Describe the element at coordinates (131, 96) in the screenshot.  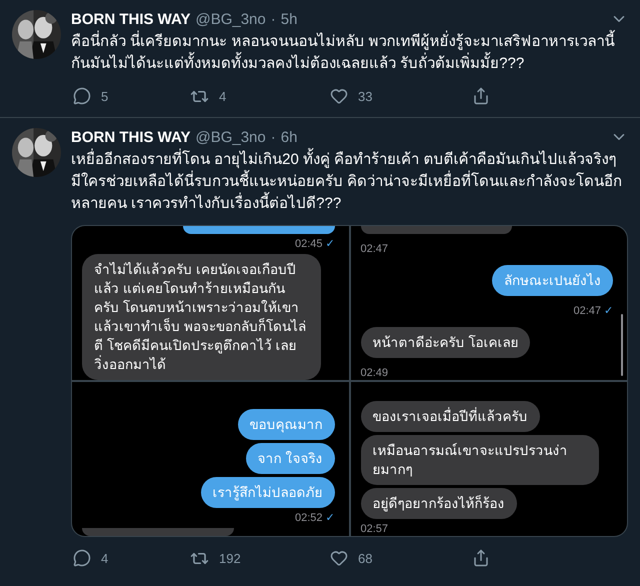
I see `reply-button: 5` at that location.